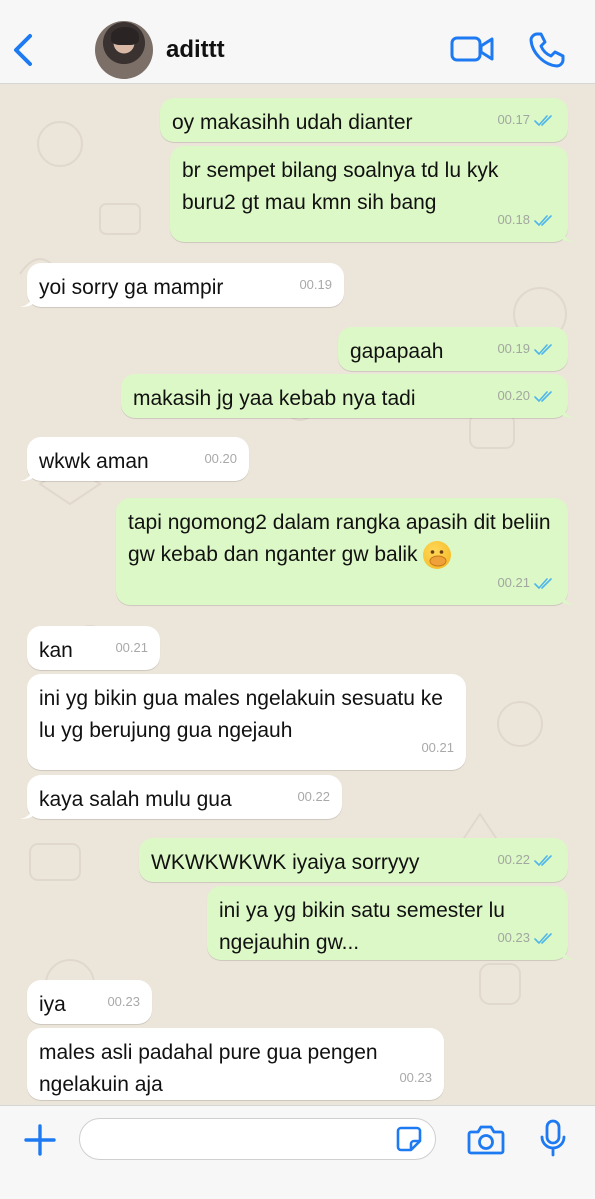  Describe the element at coordinates (472, 49) in the screenshot. I see `video-call-icon` at that location.